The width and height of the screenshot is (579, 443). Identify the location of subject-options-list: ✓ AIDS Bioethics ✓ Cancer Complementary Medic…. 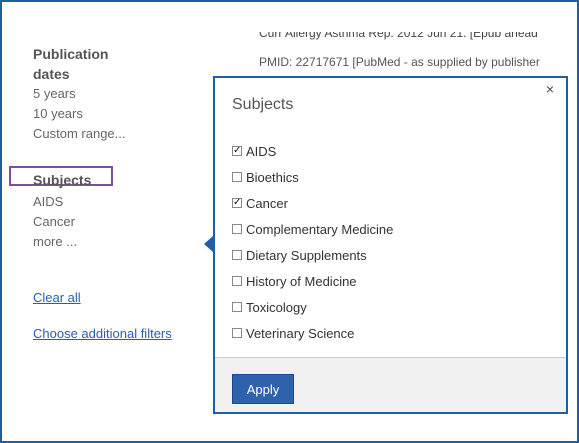
(312, 242).